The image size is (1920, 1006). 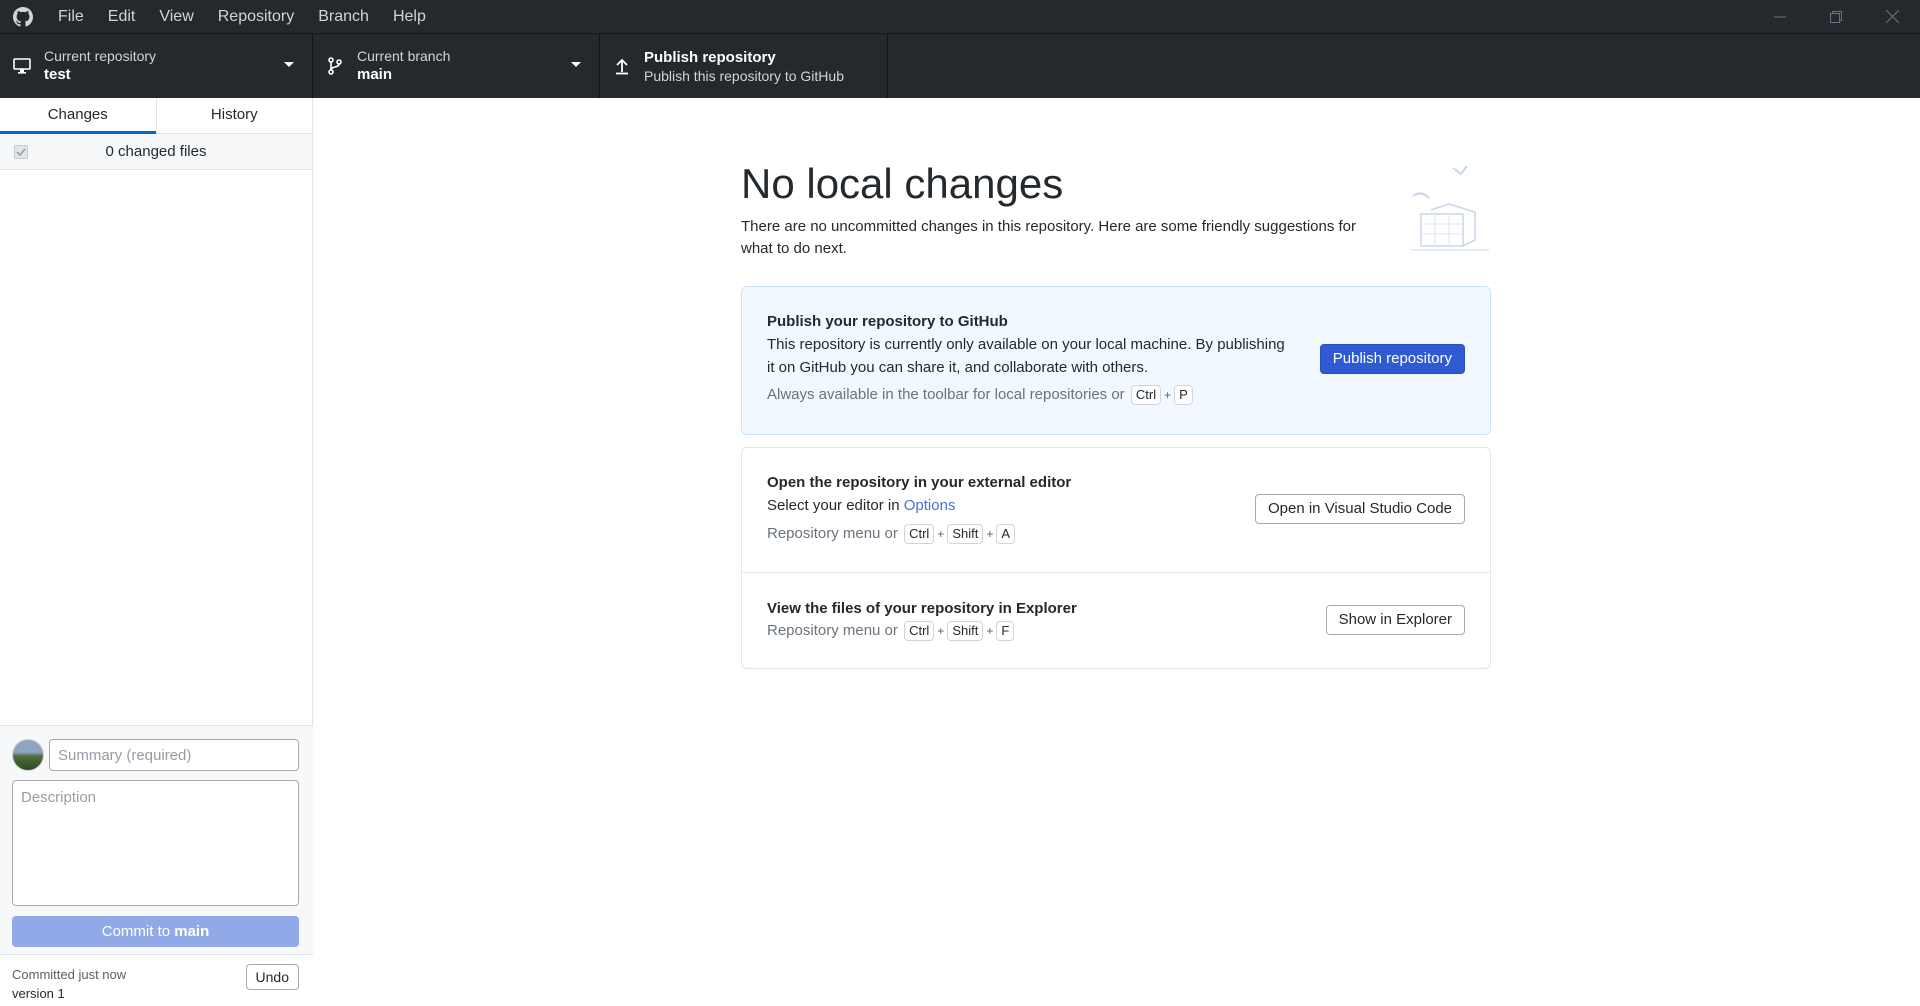 What do you see at coordinates (744, 75) in the screenshot?
I see `publish-subtitle: Publish this repository to GitHub` at bounding box center [744, 75].